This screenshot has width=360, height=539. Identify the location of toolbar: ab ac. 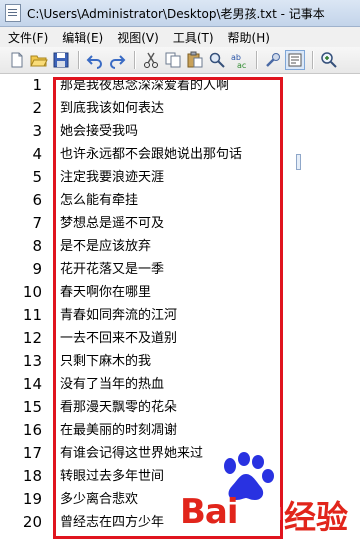
(180, 60).